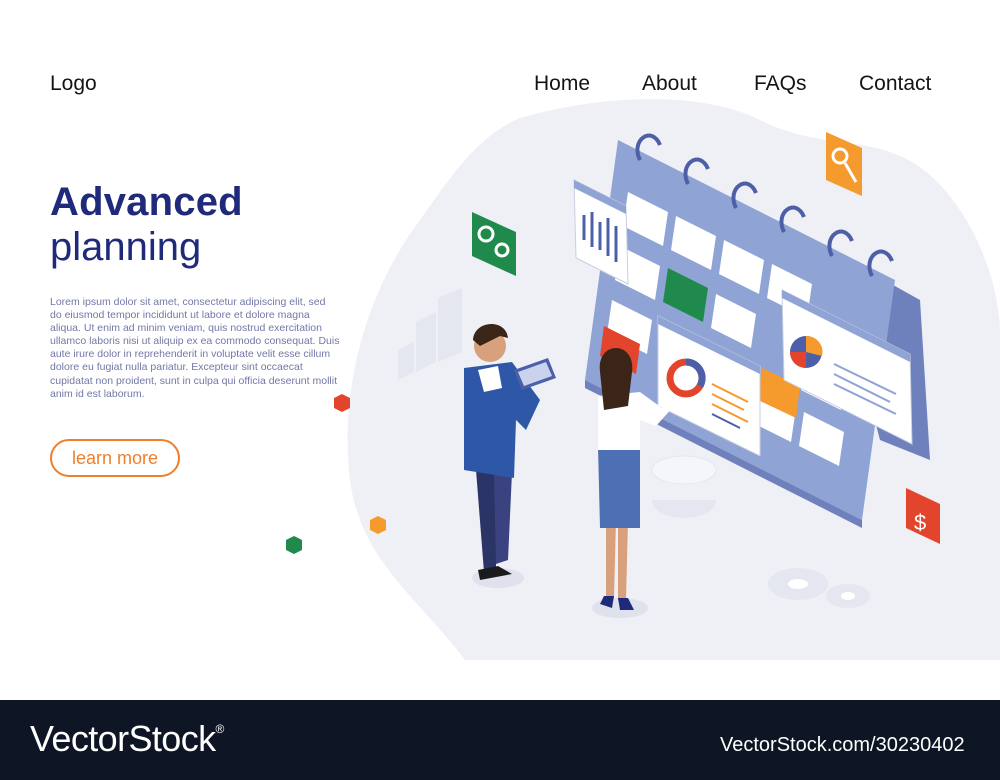  Describe the element at coordinates (684, 486) in the screenshot. I see `faded-pie` at that location.